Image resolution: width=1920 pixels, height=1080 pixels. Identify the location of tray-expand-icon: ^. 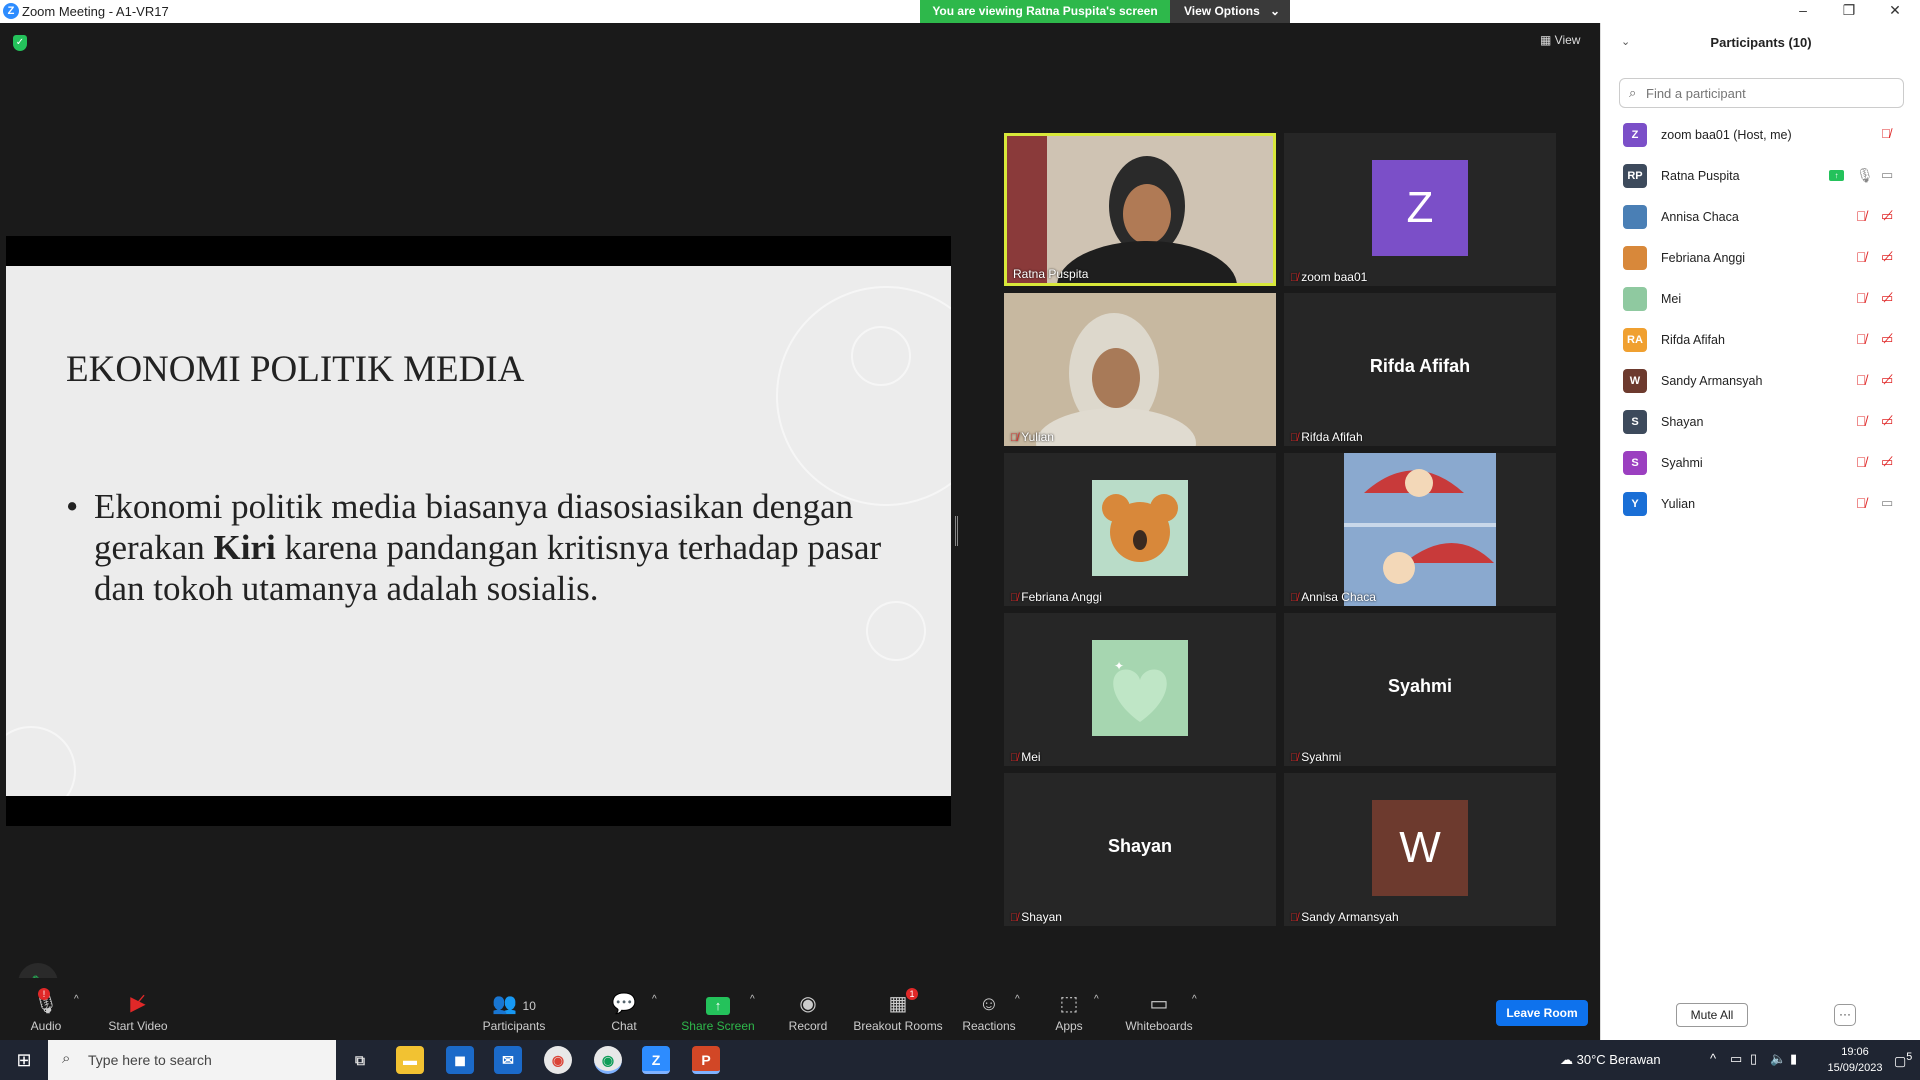
(1713, 1058).